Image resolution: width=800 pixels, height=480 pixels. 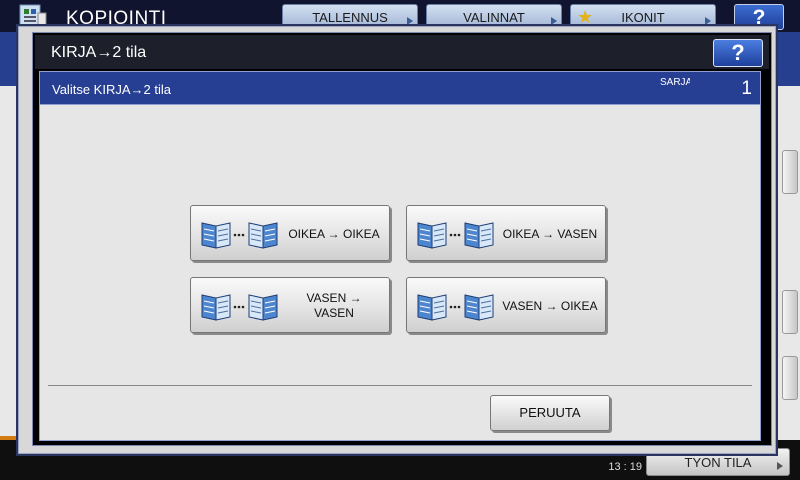 I want to click on tab-label: IKONIT, so click(x=643, y=17).